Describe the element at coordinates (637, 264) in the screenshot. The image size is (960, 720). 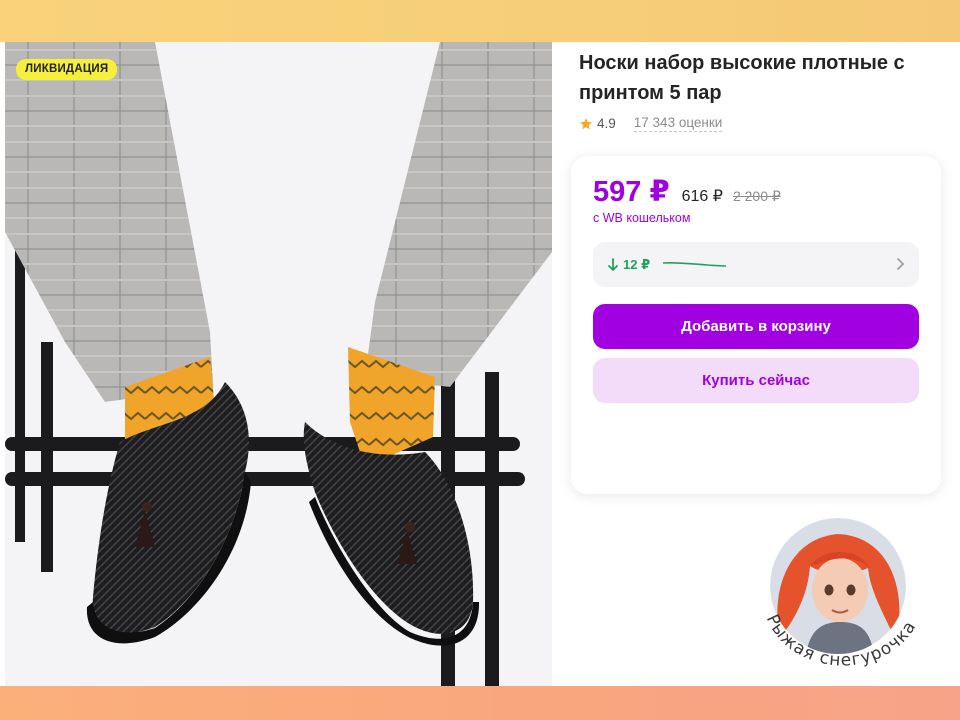
I see `price-trend-value: 12 ₽` at that location.